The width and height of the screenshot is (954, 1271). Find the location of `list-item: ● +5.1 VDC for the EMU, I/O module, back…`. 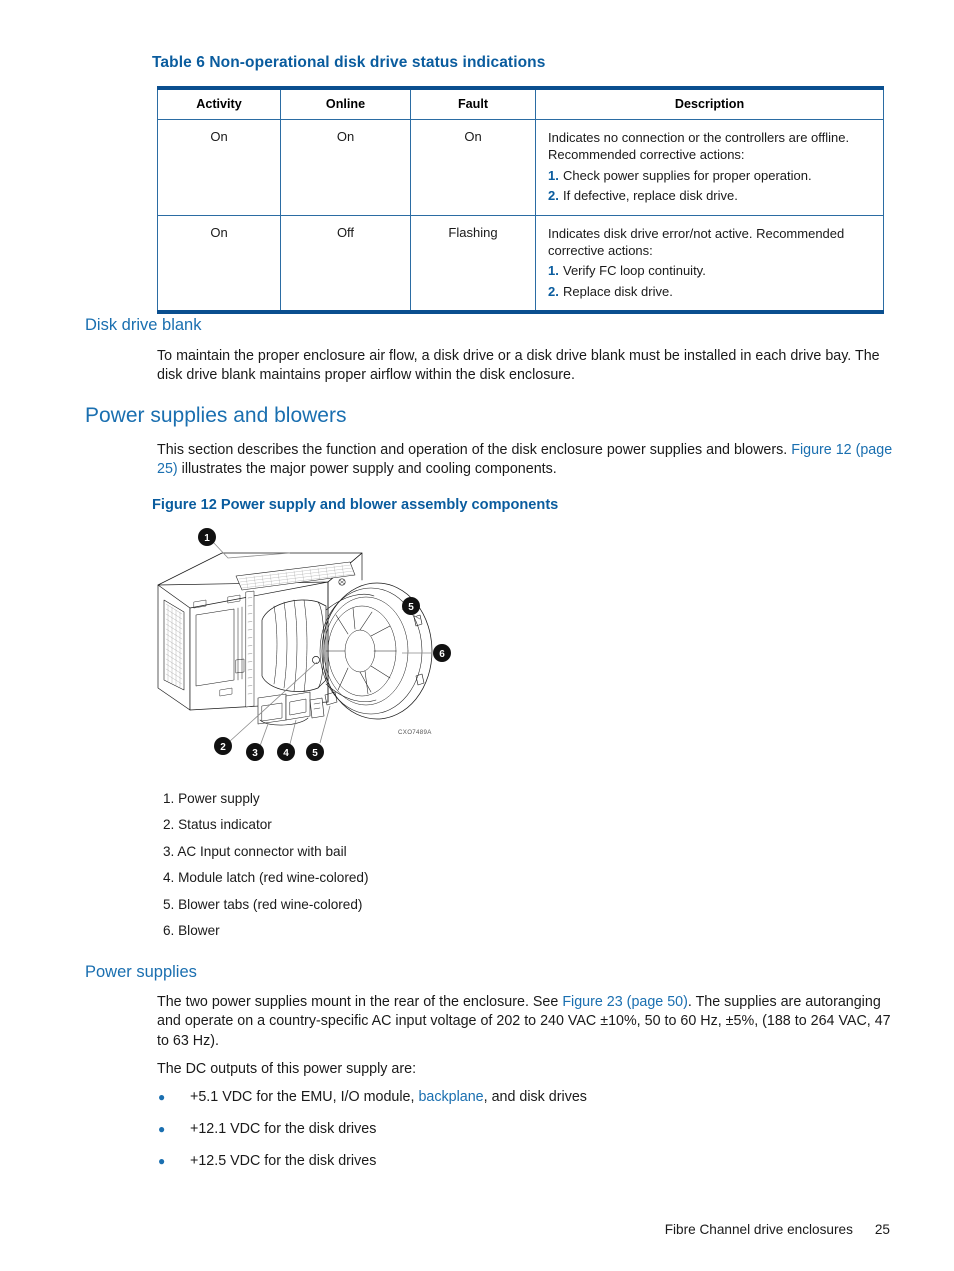

list-item: ● +5.1 VDC for the EMU, I/O module, back… is located at coordinates (372, 1097).